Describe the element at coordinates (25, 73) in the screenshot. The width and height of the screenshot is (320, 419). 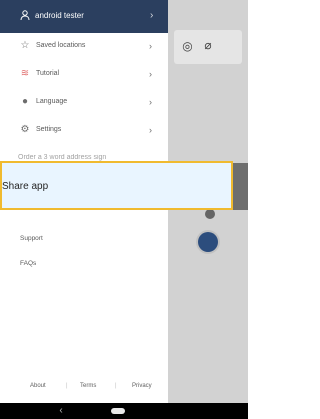
I see `tutorial-icon: ≋` at that location.